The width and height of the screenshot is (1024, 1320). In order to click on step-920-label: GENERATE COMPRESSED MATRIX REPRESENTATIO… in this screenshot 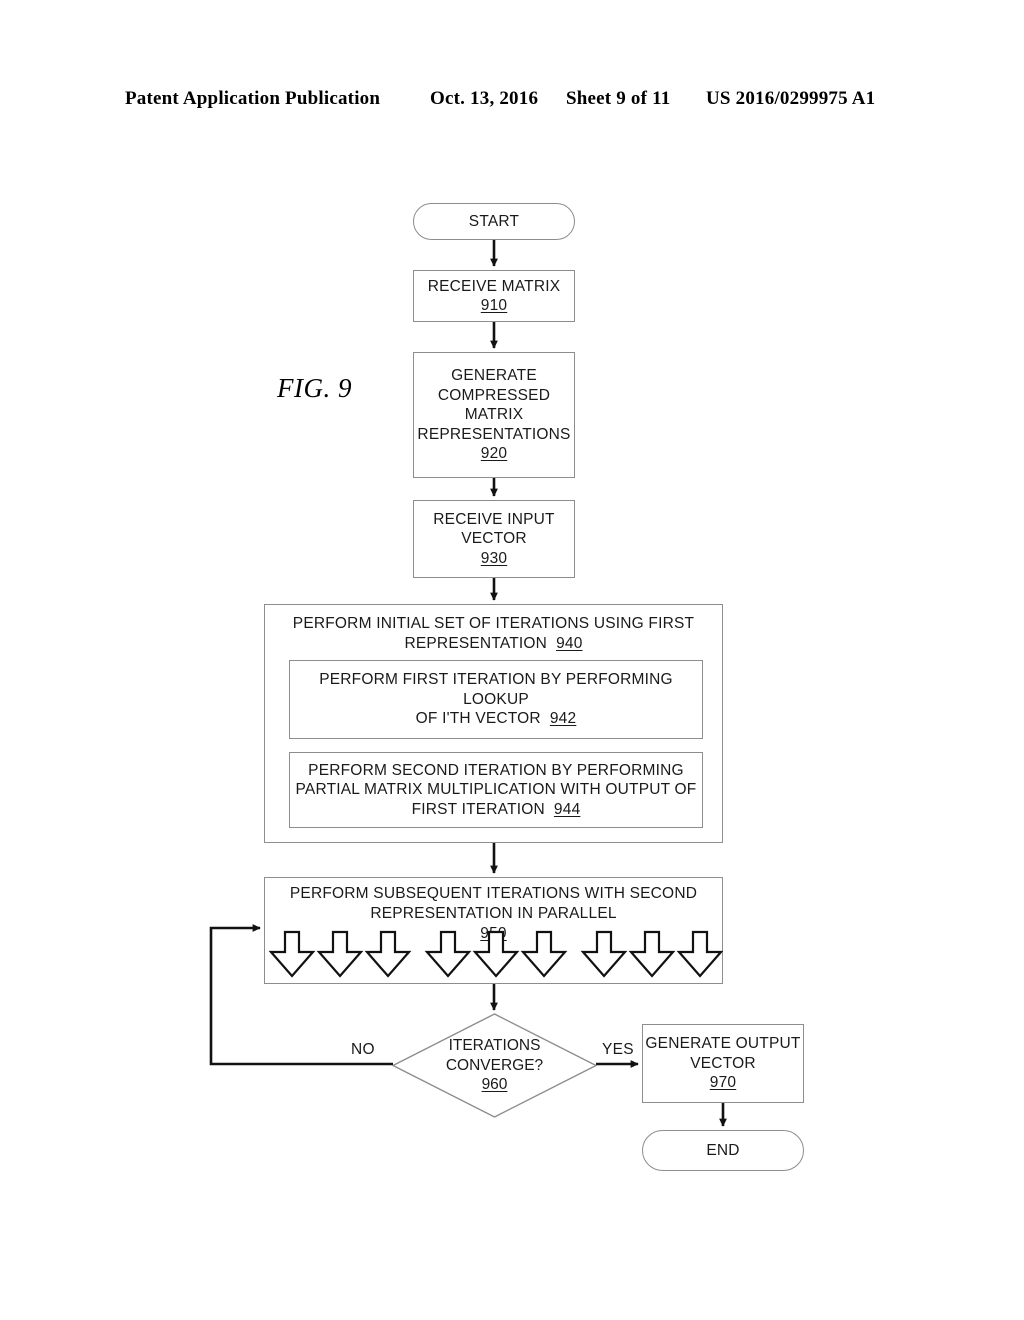, I will do `click(494, 405)`.